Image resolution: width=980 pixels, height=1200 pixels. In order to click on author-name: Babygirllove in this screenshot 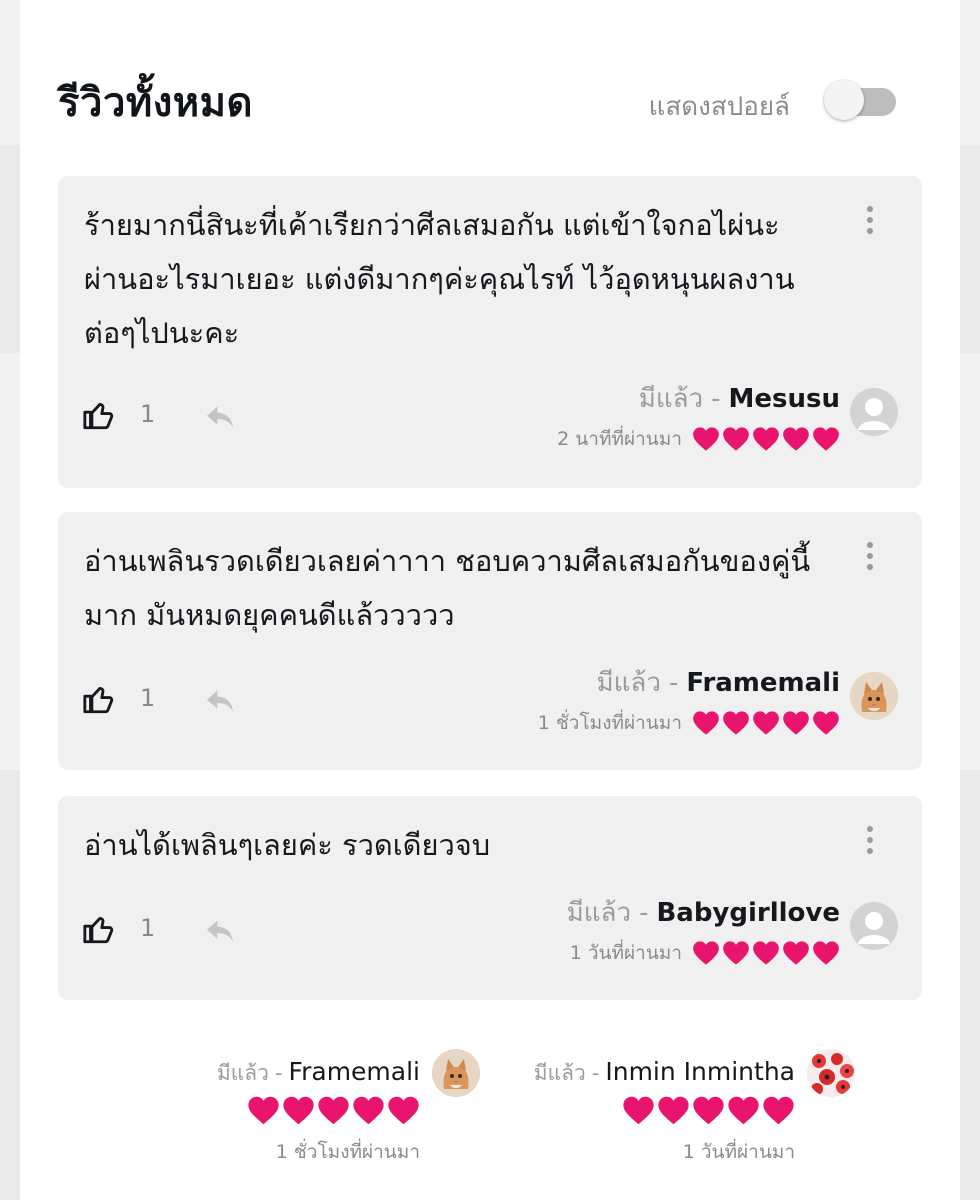, I will do `click(748, 913)`.